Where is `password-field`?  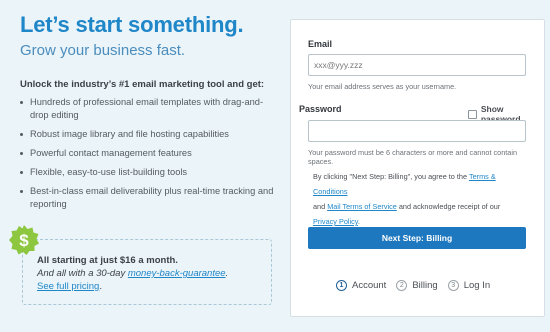
password-field is located at coordinates (417, 131).